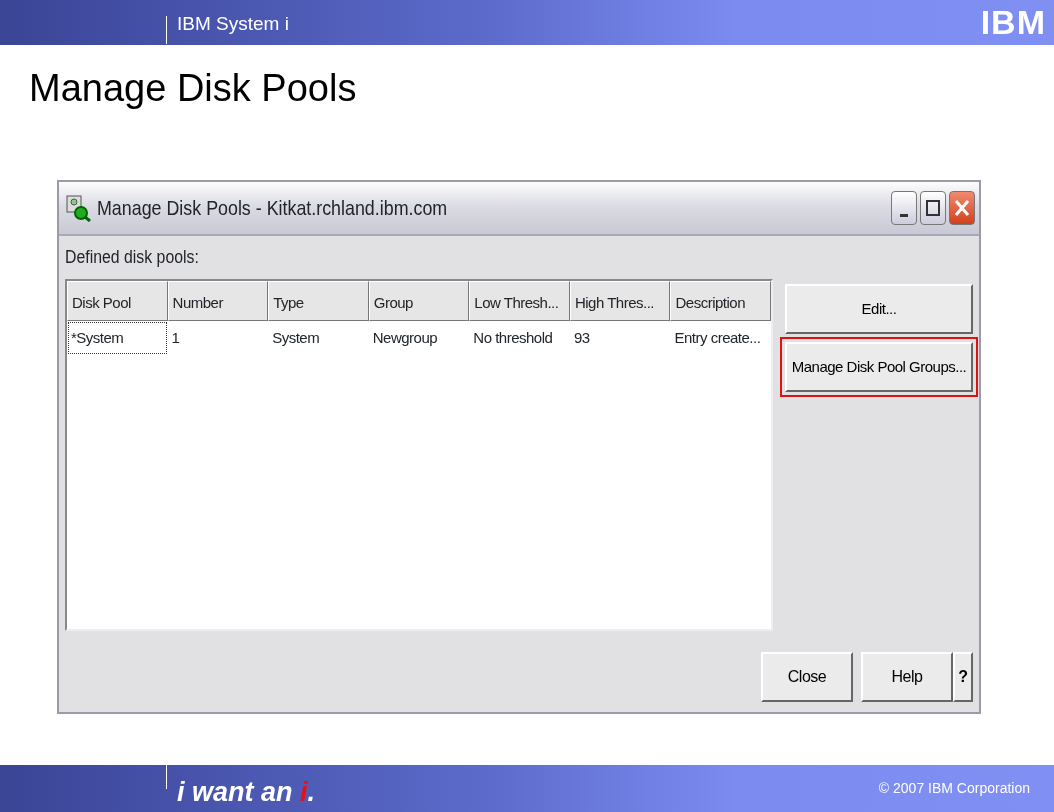  Describe the element at coordinates (272, 208) in the screenshot. I see `window-title: Manage Disk Pools - Kitkat.rchland.ibm.com` at that location.